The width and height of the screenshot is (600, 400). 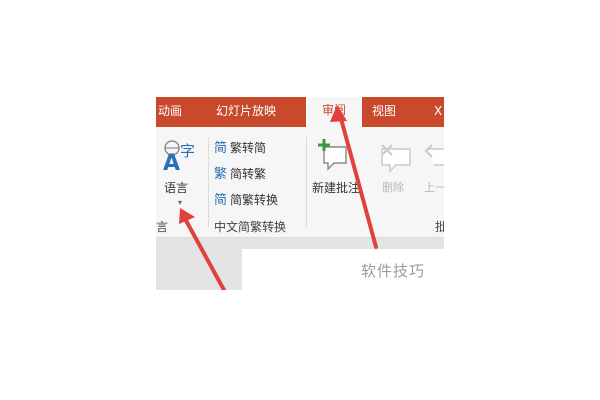 I want to click on arrow-to-review-tab, so click(x=358, y=181).